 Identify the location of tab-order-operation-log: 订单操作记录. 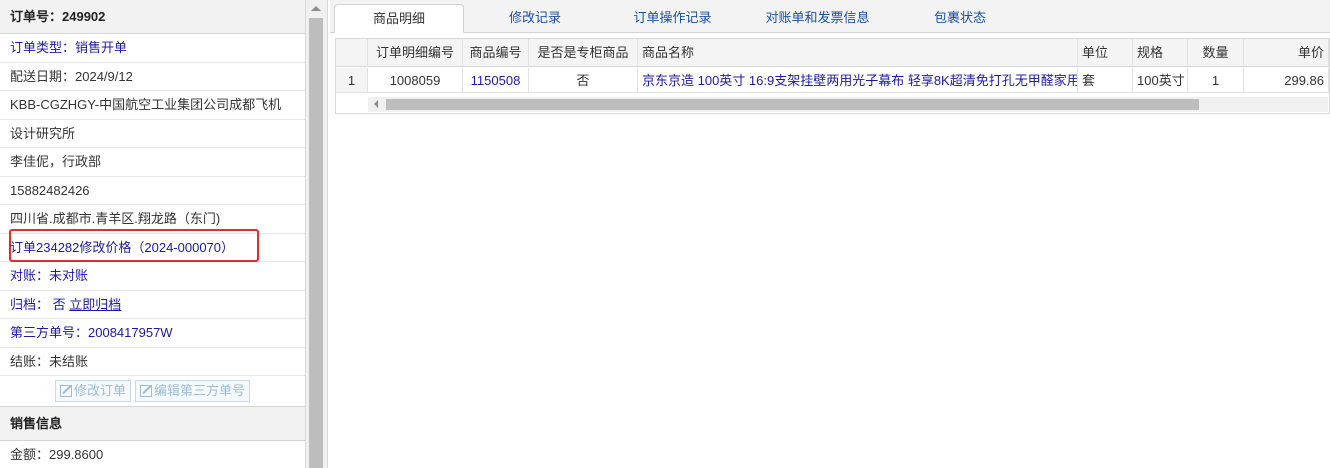
(672, 18).